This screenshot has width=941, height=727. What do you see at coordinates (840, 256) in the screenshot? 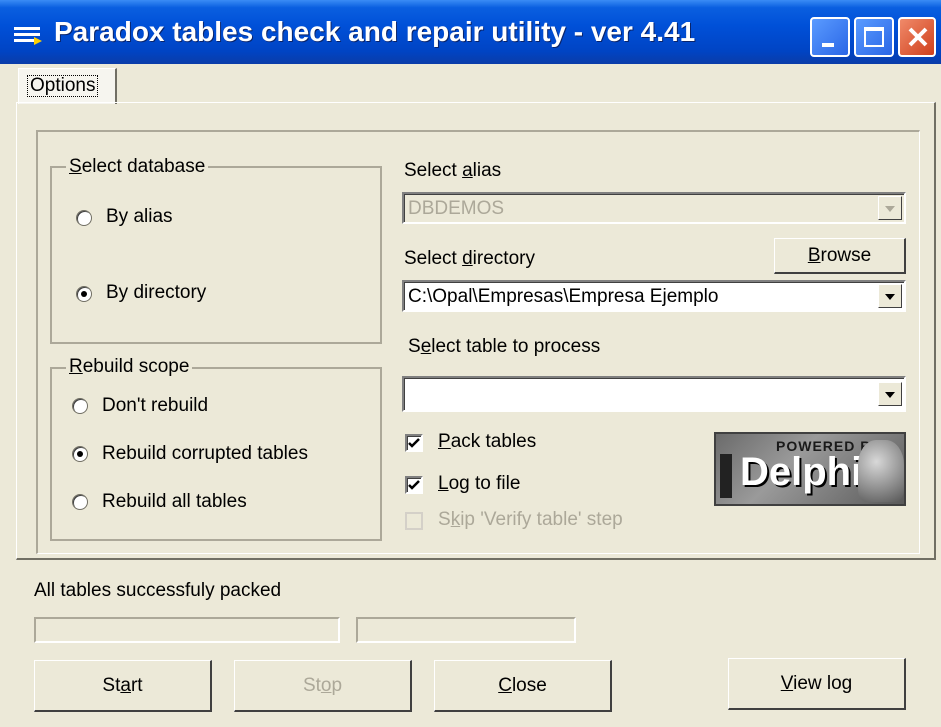
I see `browse-button: Browse` at bounding box center [840, 256].